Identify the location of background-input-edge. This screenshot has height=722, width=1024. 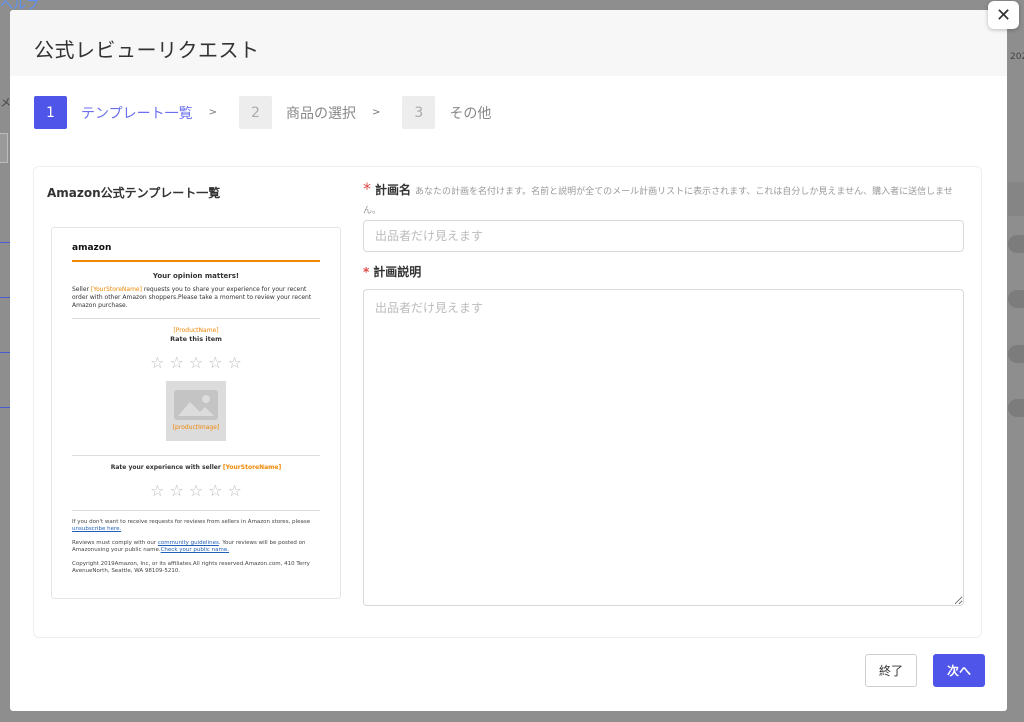
(4, 148).